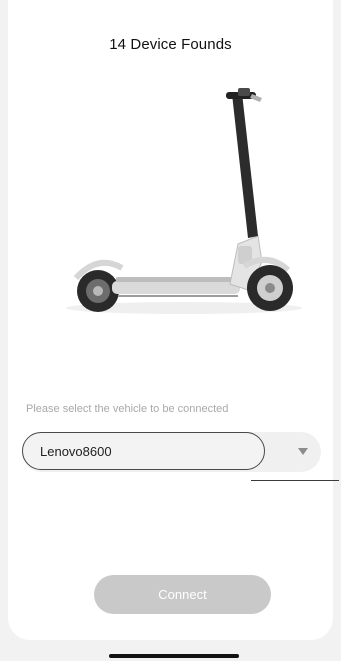 This screenshot has width=341, height=661. Describe the element at coordinates (143, 451) in the screenshot. I see `selected-vehicle-field: Lenovo8600` at that location.